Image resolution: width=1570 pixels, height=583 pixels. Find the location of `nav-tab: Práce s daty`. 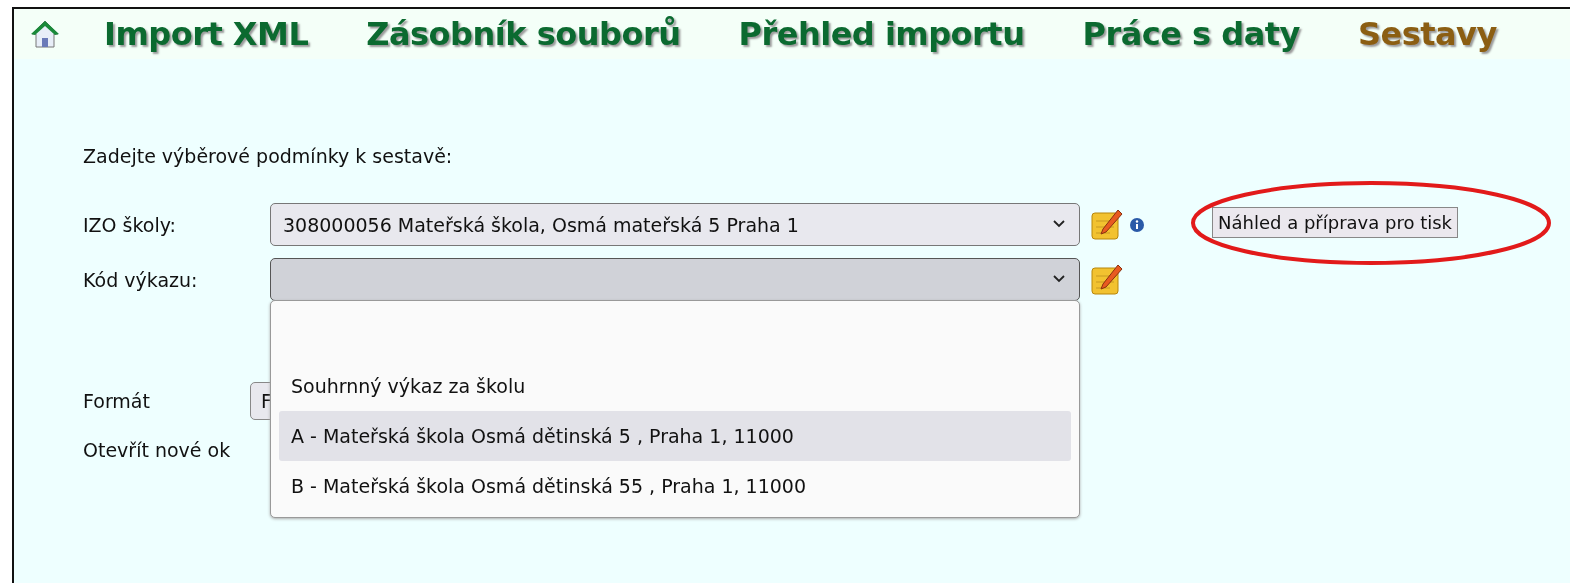

nav-tab: Práce s daty is located at coordinates (1191, 34).